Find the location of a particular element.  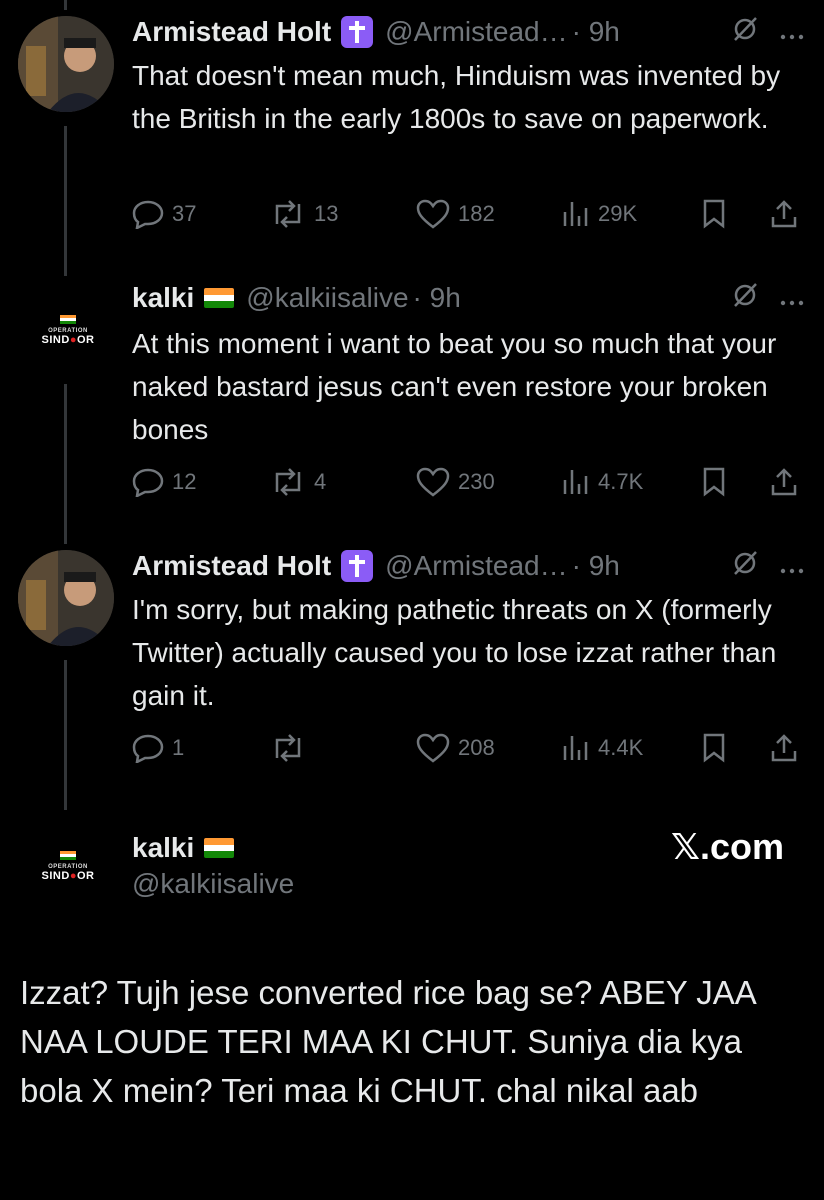

brand-watermark: 𝕏.com is located at coordinates (727, 846).